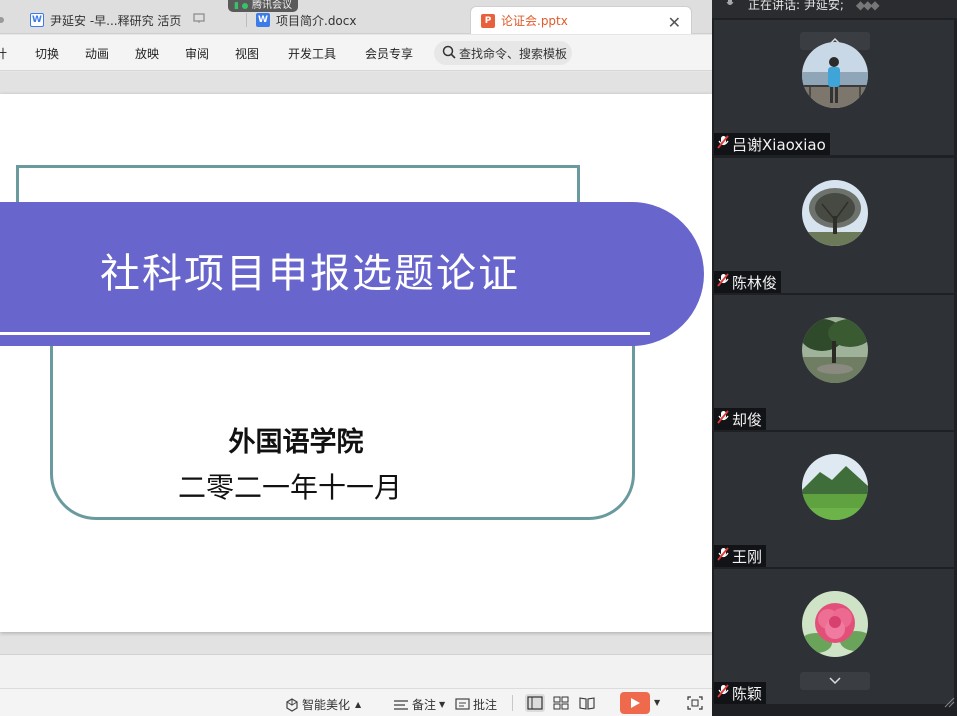 This screenshot has width=957, height=716. I want to click on menu-design: 计, so click(3, 53).